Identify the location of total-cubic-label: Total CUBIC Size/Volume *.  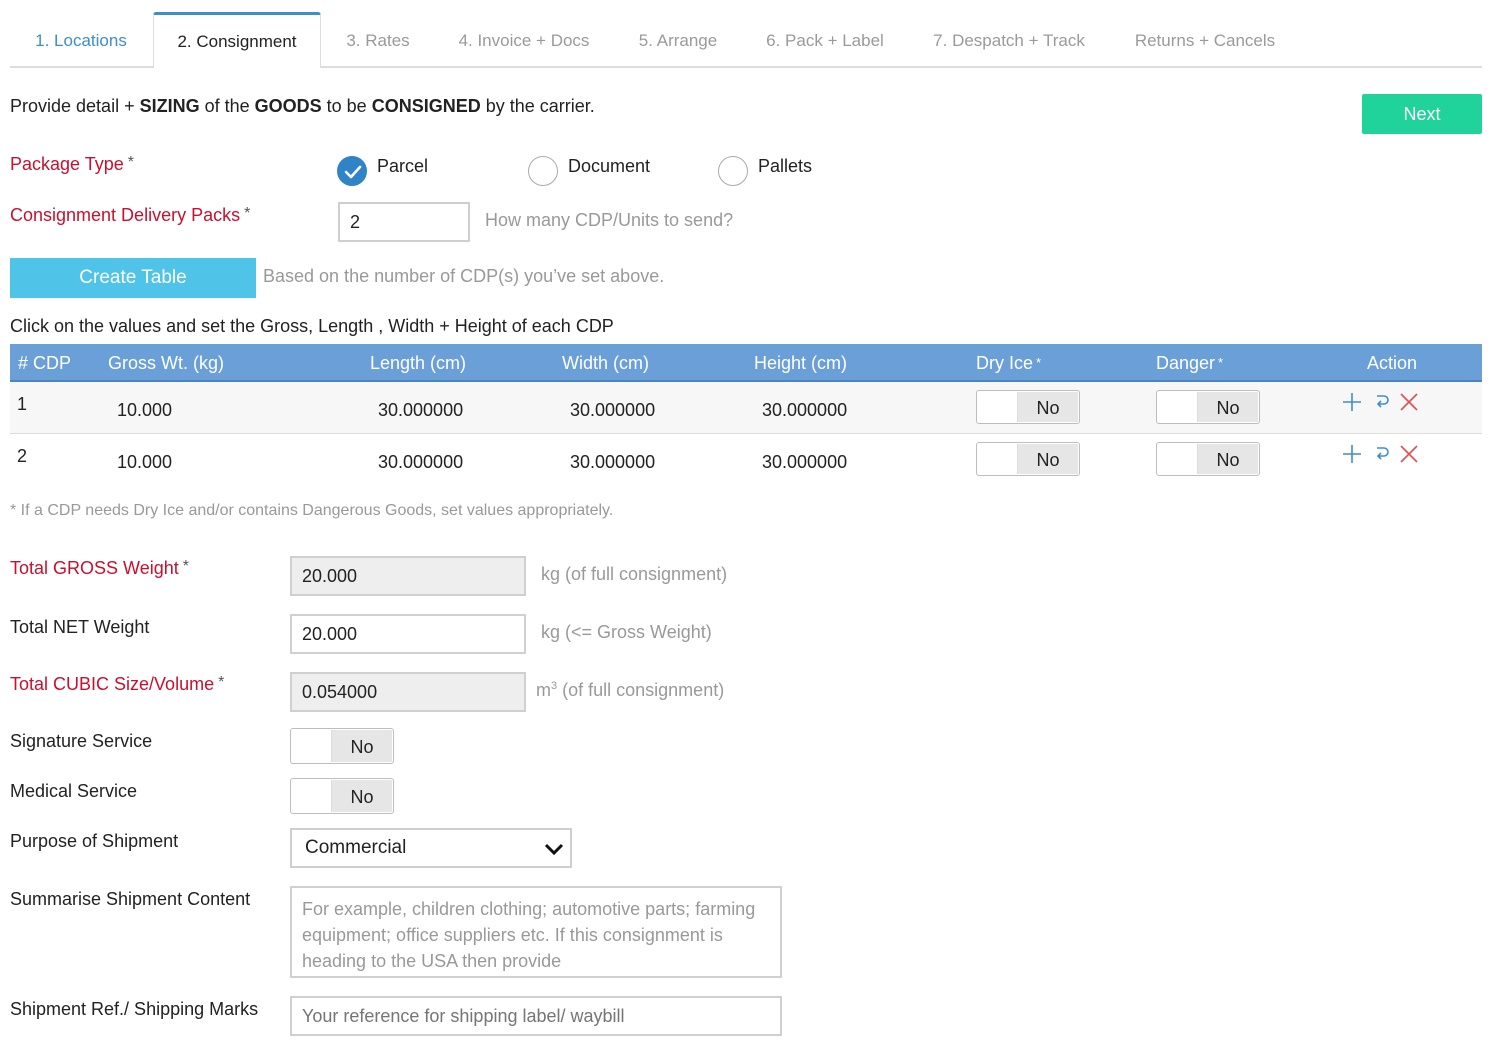
(117, 684).